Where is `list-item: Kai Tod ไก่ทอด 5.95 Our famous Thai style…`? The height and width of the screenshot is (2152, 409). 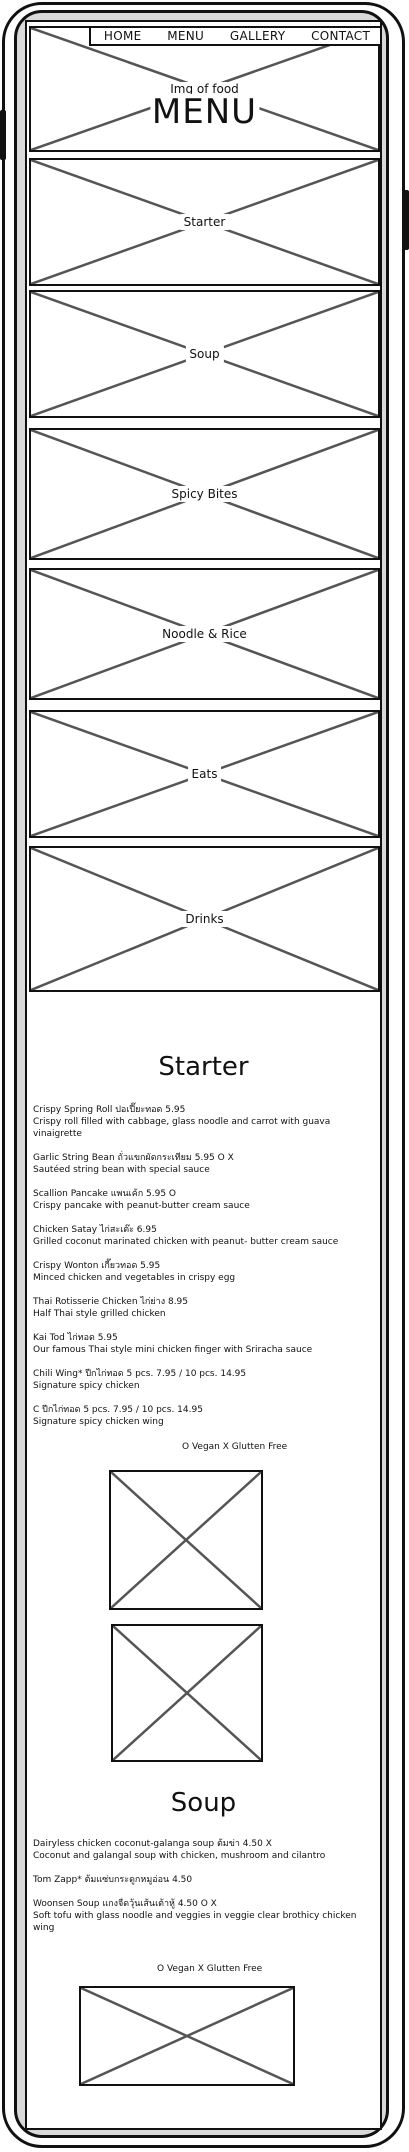
list-item: Kai Tod ไก่ทอด 5.95 Our famous Thai style… is located at coordinates (198, 1344).